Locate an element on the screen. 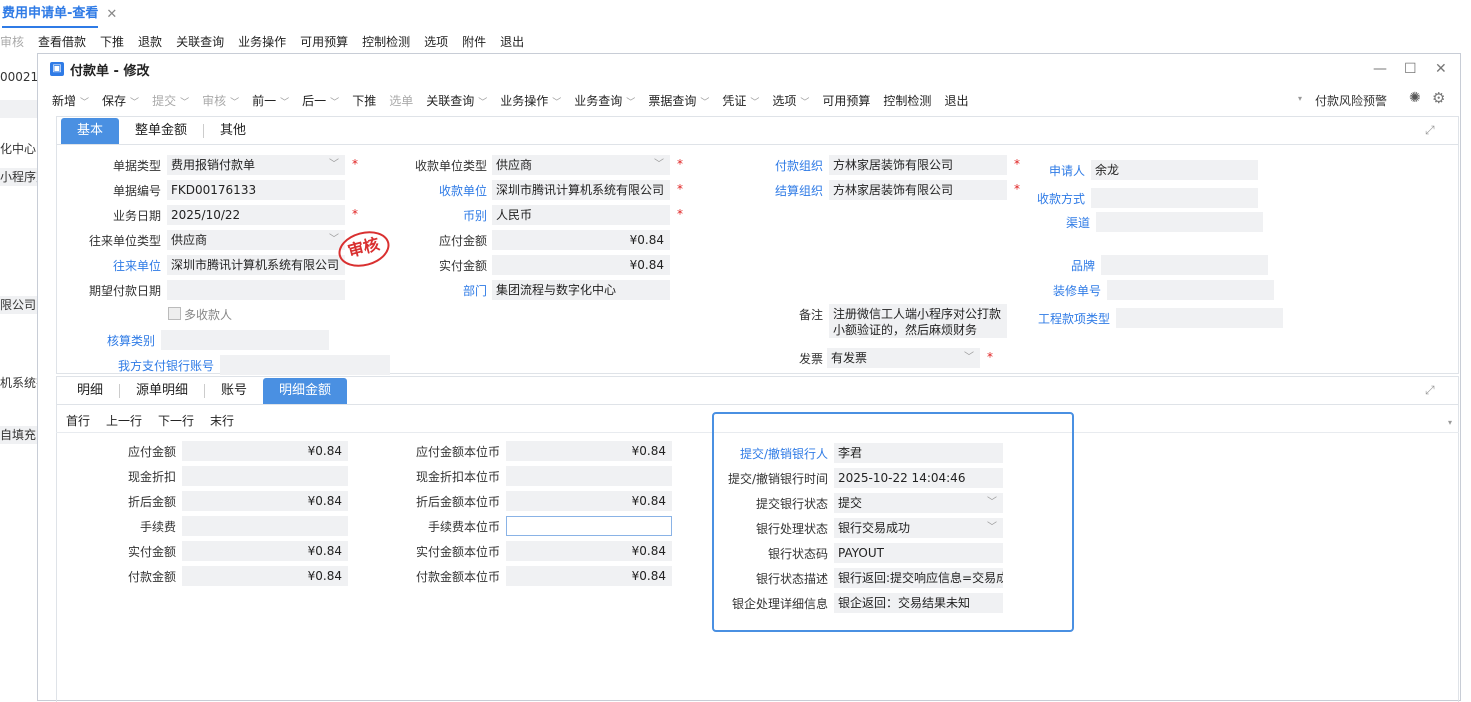 The image size is (1471, 702). contact-type-select: 供应商 is located at coordinates (256, 240).